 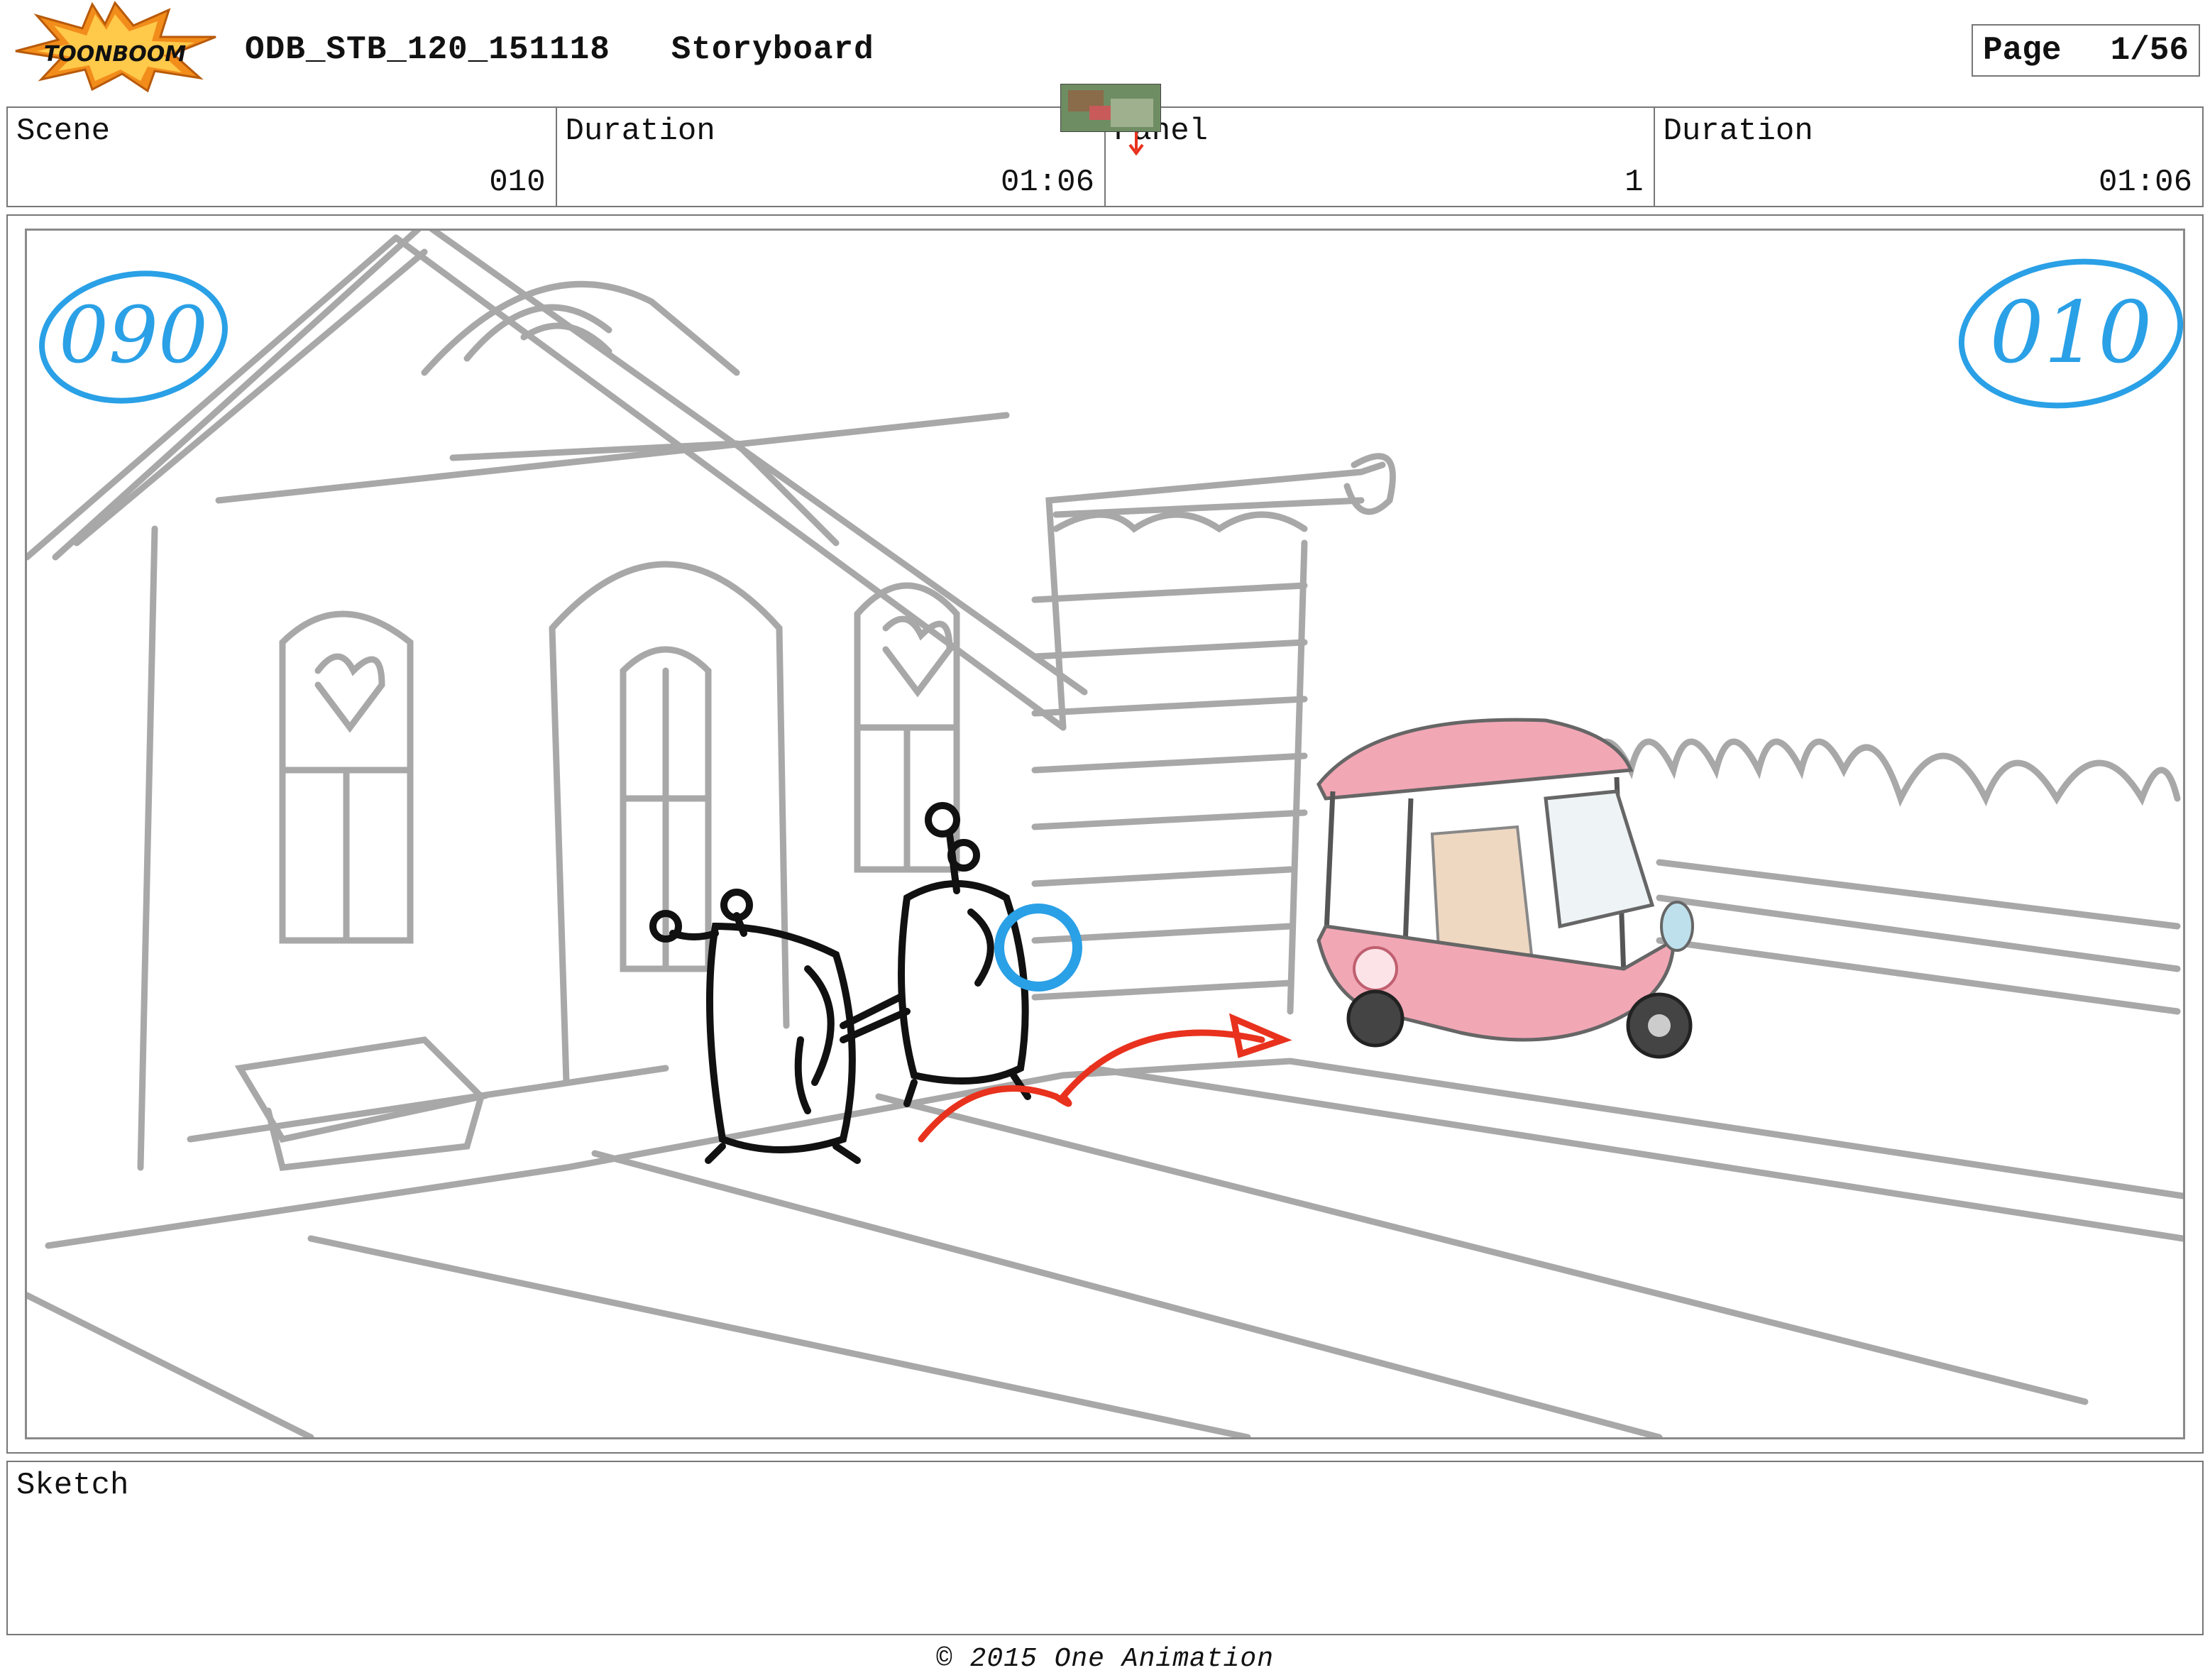 I want to click on scene-cell: Scene 010, so click(x=282, y=157).